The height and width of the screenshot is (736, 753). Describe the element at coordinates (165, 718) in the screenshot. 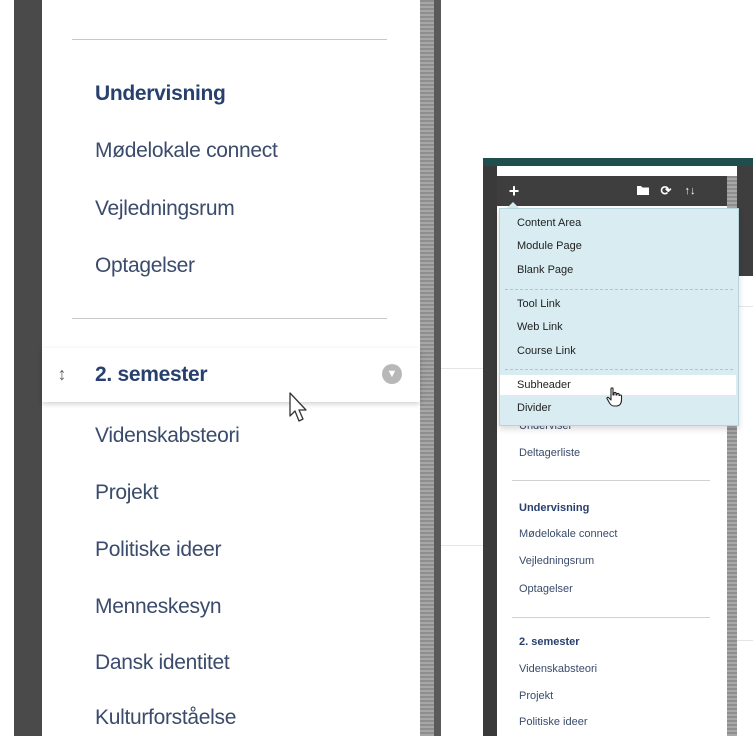

I see `menu-item-kulturforstaelse: Kulturforståelse` at that location.